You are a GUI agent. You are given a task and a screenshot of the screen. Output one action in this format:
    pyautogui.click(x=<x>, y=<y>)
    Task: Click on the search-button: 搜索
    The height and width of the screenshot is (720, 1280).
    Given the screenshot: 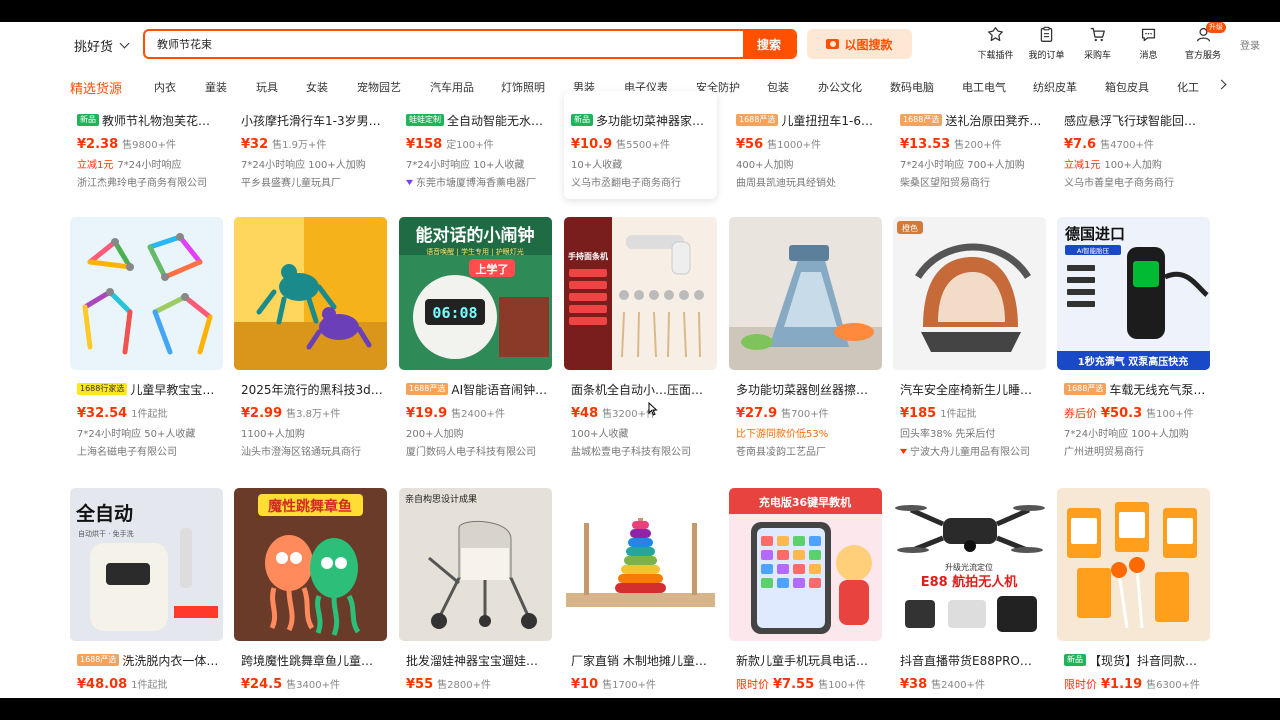 What is the action you would take?
    pyautogui.click(x=769, y=44)
    